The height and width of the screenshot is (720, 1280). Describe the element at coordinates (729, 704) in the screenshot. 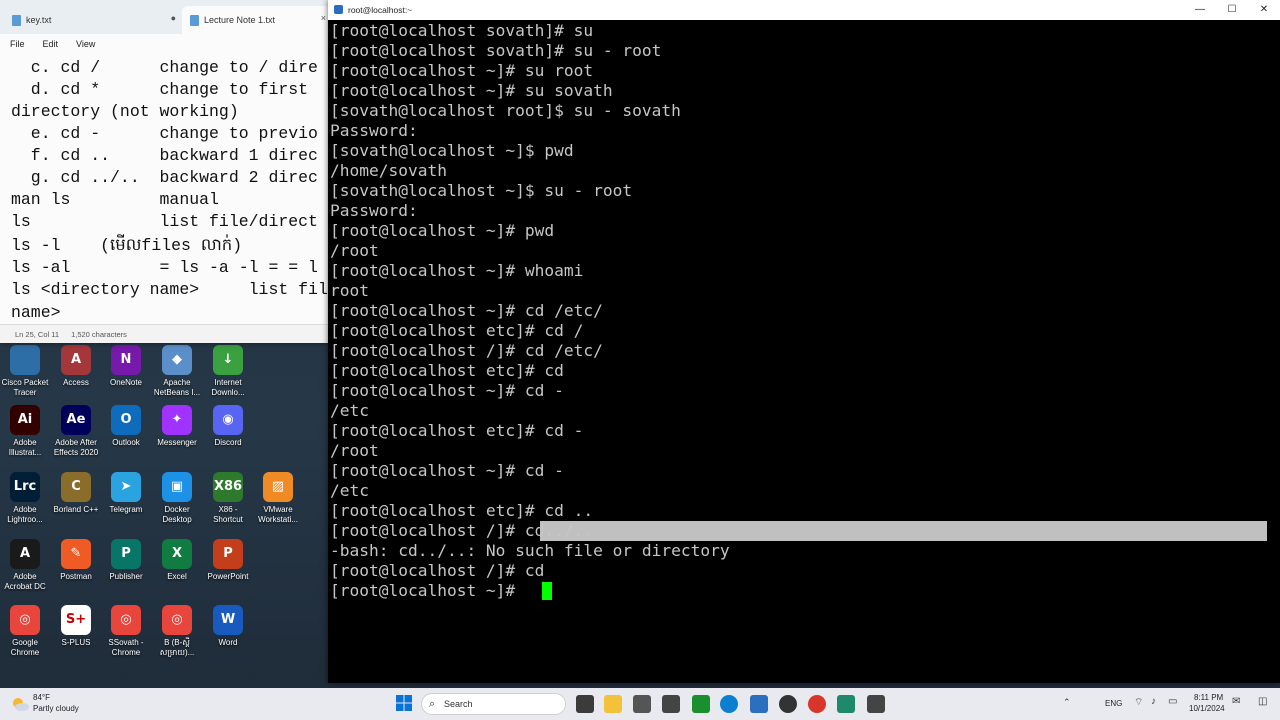

I see `edge-icon` at that location.